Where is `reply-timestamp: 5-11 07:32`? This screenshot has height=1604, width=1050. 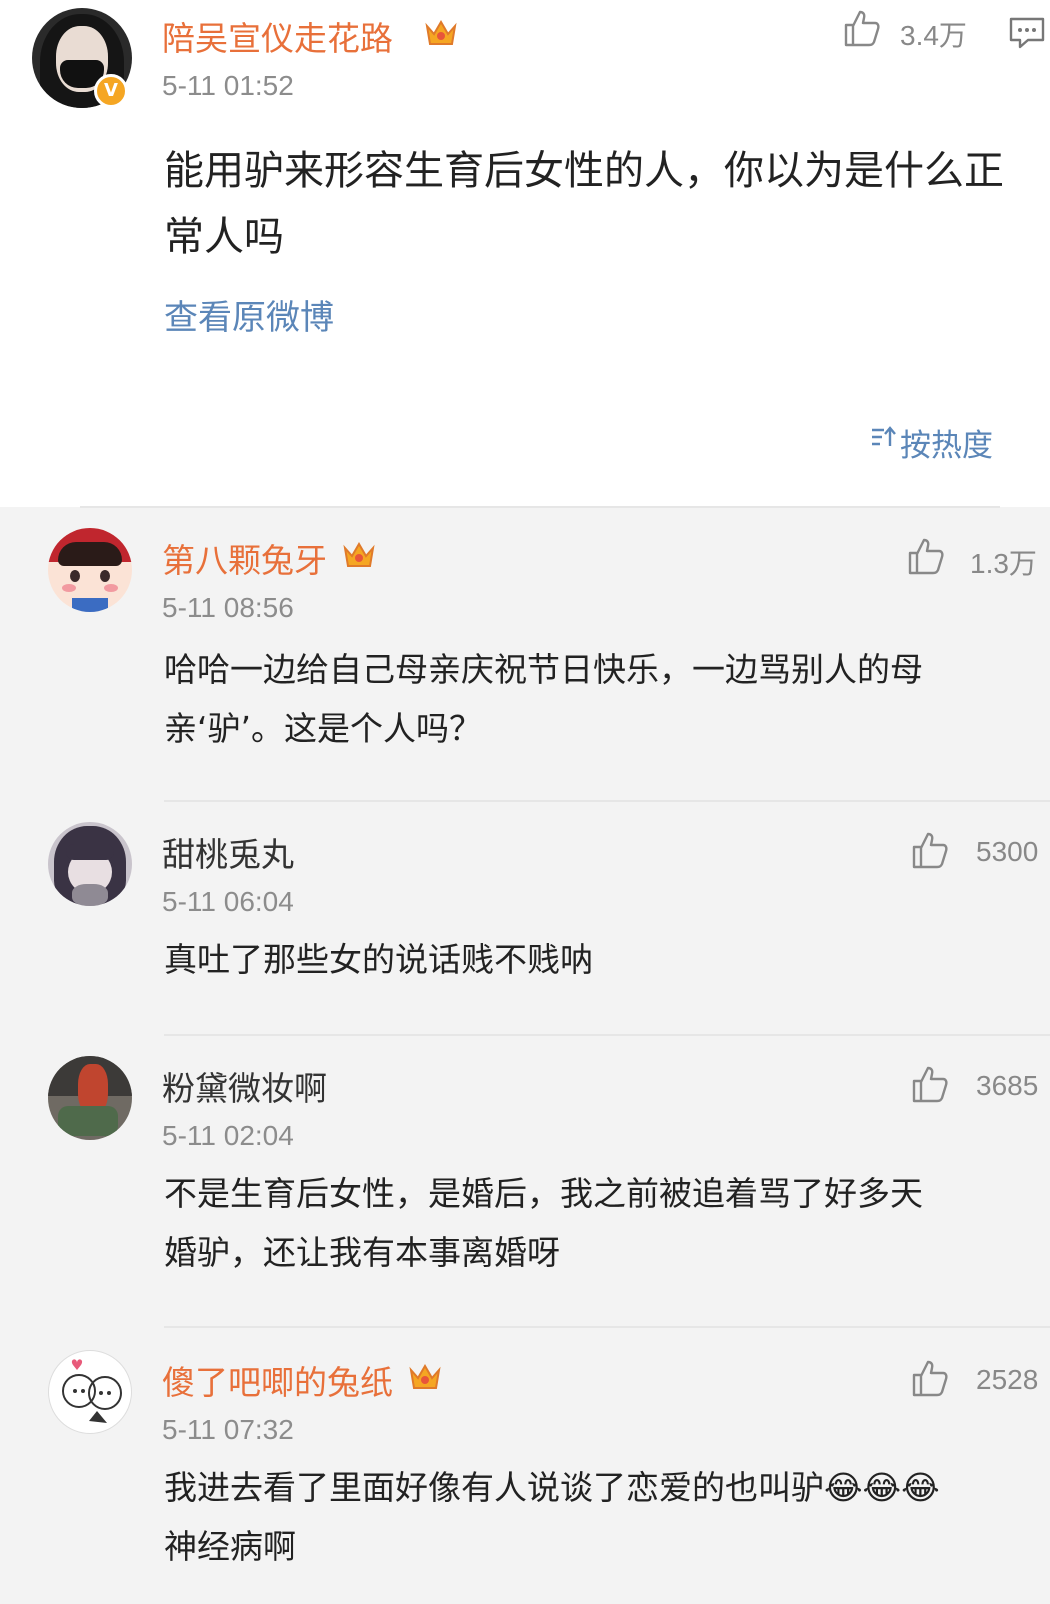 reply-timestamp: 5-11 07:32 is located at coordinates (228, 1429).